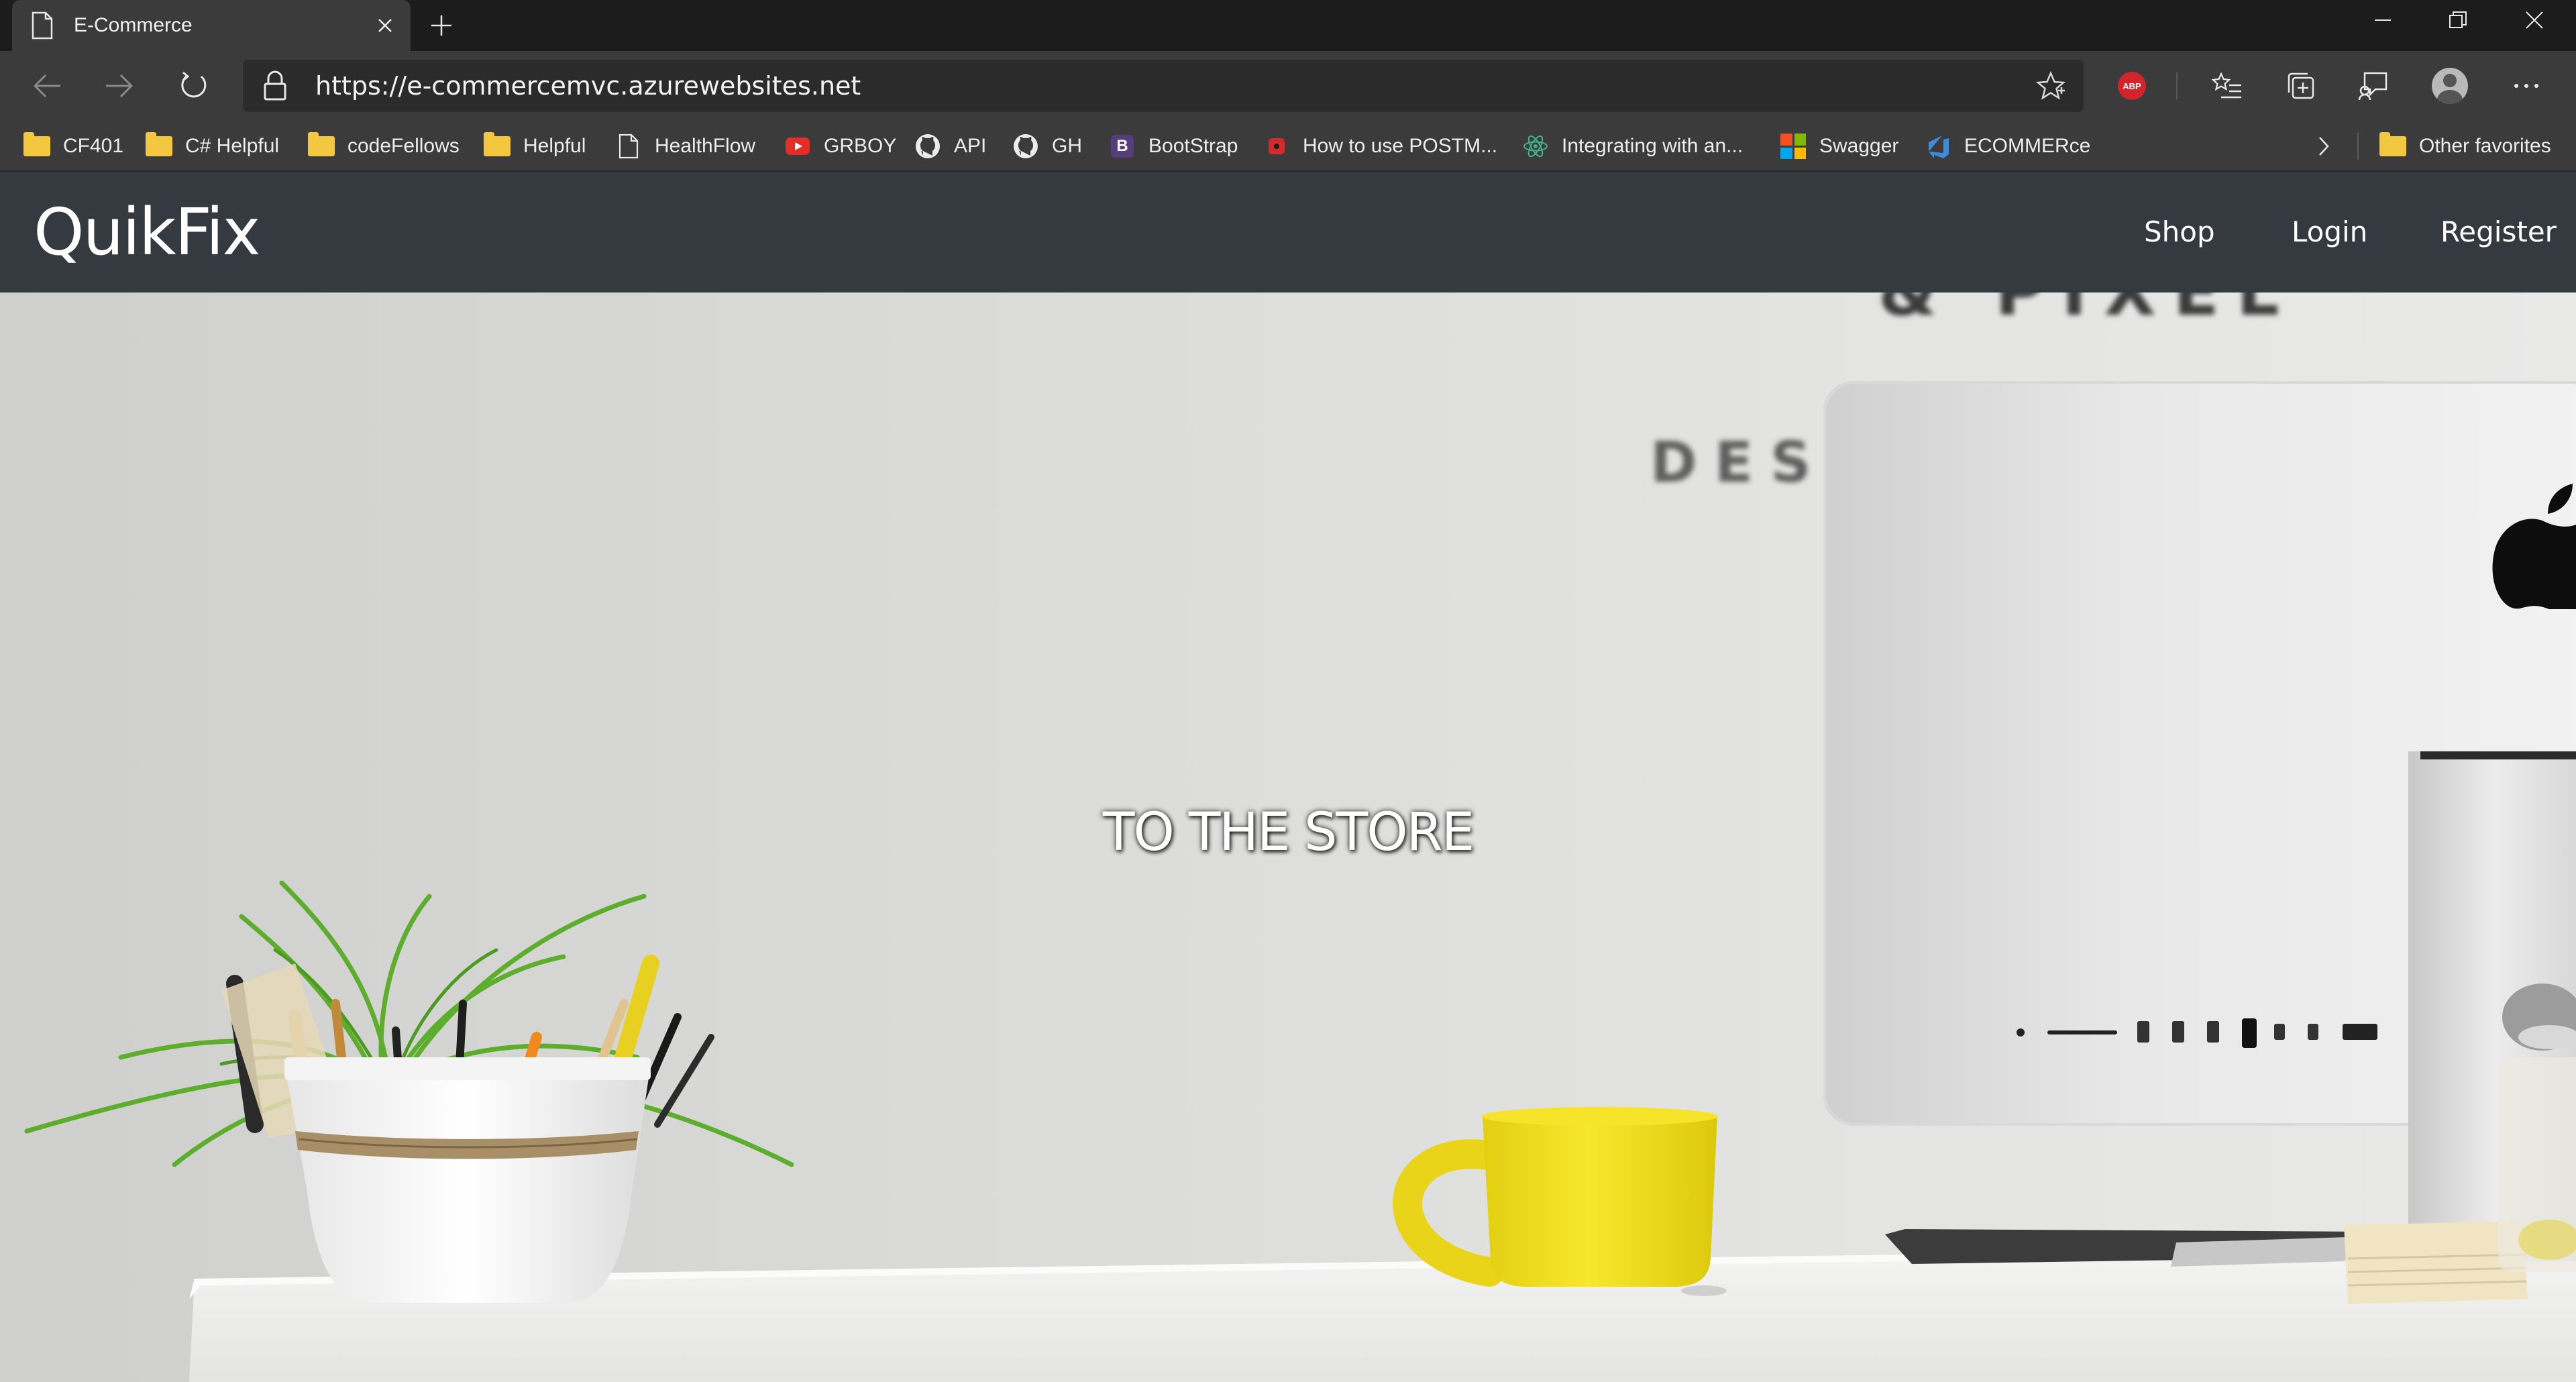 This screenshot has height=1382, width=2576. Describe the element at coordinates (385, 25) in the screenshot. I see `close-tab-icon` at that location.